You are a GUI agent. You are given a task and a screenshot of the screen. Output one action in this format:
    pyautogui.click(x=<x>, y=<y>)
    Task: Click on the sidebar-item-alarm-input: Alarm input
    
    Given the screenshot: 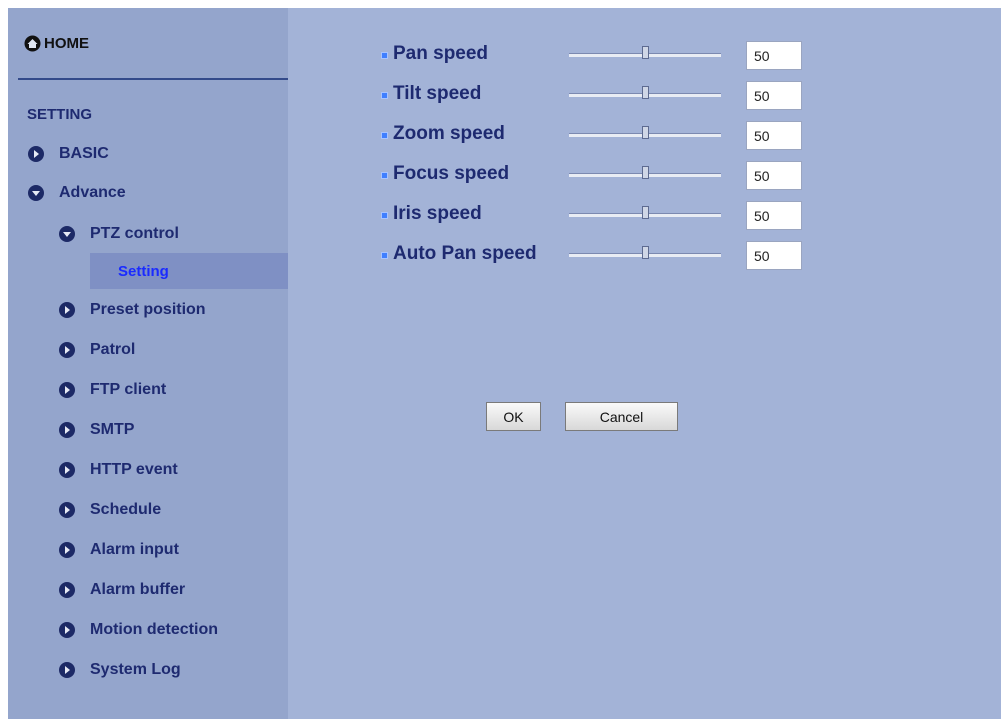 What is the action you would take?
    pyautogui.click(x=118, y=550)
    